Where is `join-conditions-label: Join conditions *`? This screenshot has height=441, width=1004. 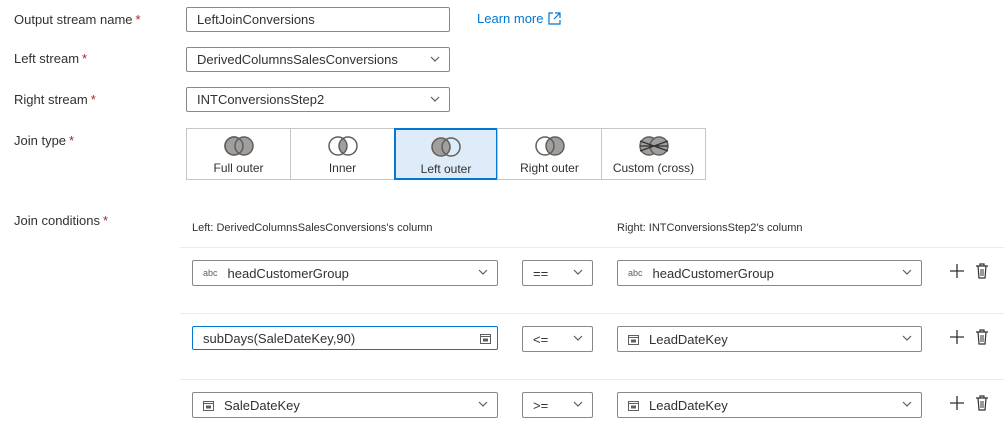
join-conditions-label: Join conditions * is located at coordinates (61, 220).